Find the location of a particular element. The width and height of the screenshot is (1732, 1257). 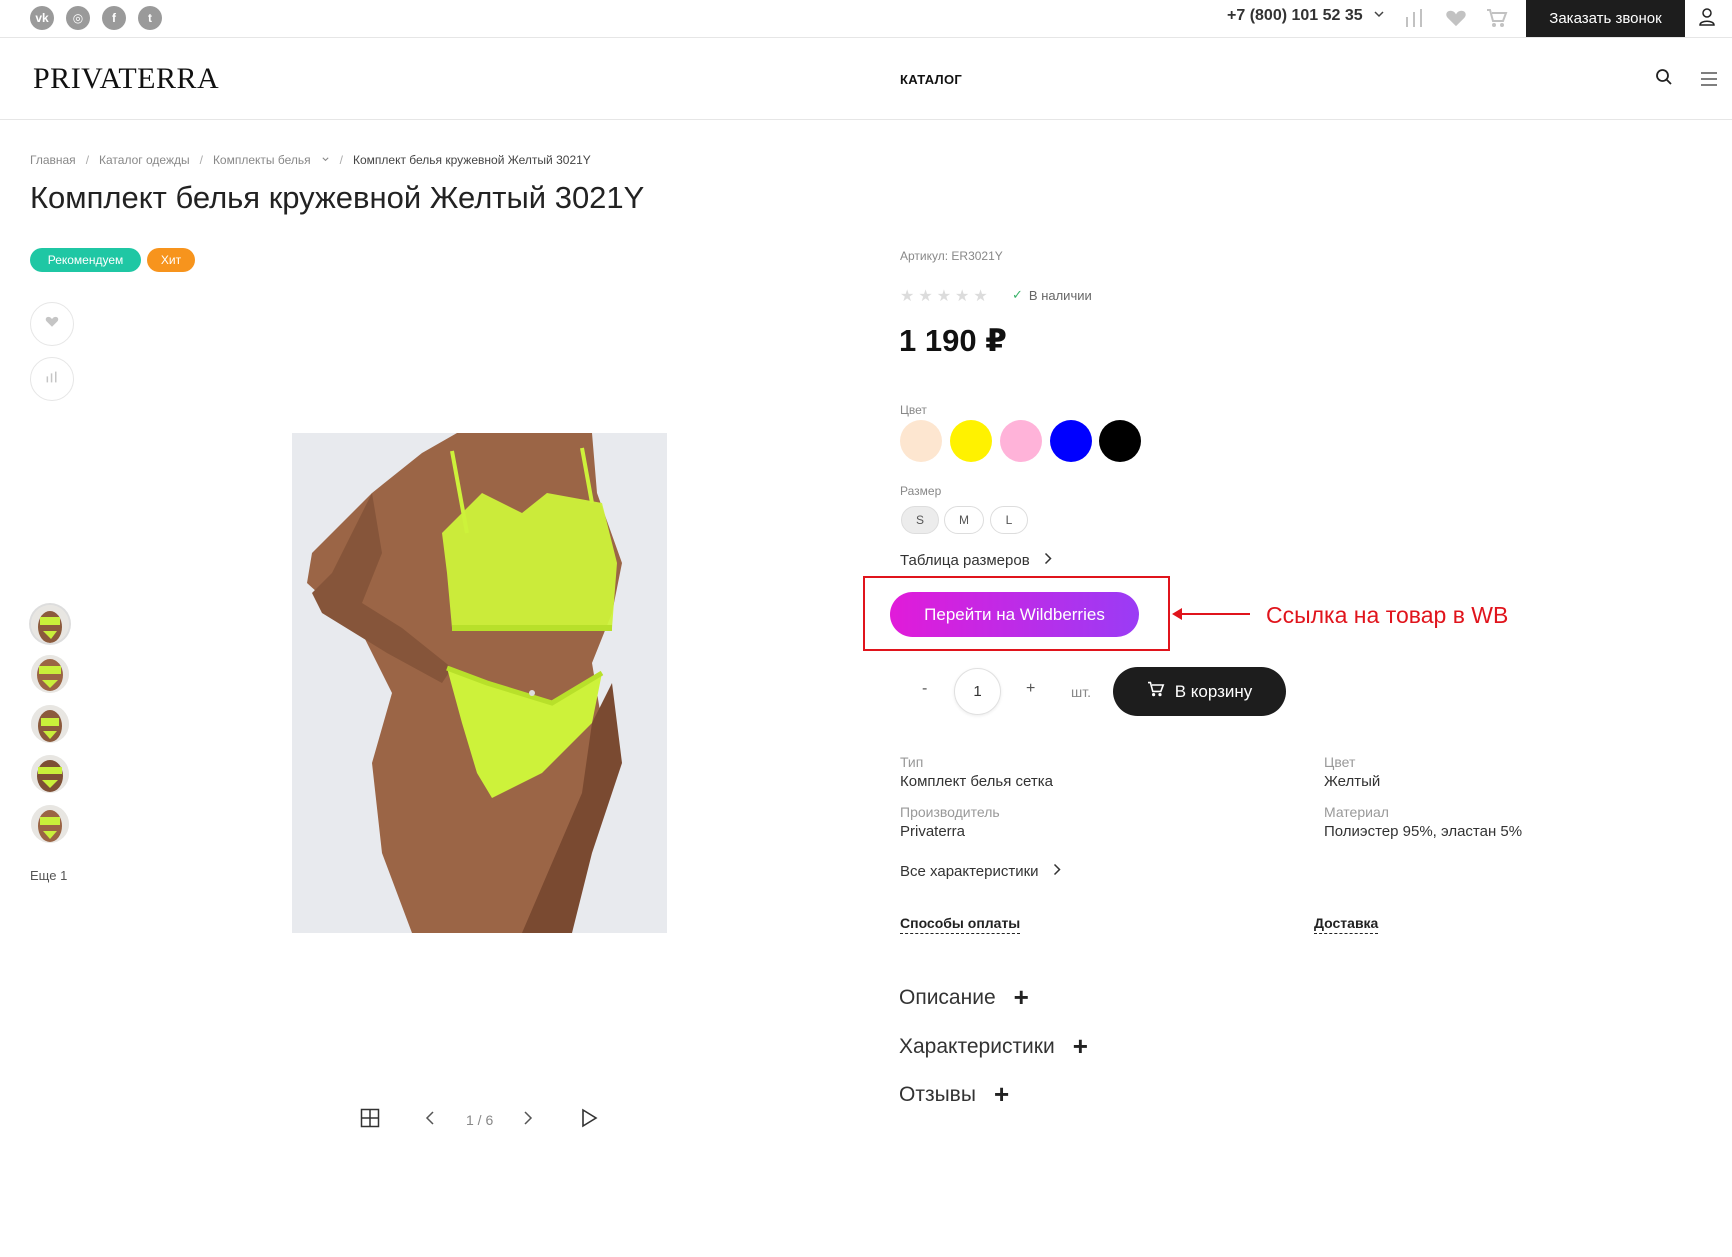

quantity-decrease-button: - is located at coordinates (924, 689).